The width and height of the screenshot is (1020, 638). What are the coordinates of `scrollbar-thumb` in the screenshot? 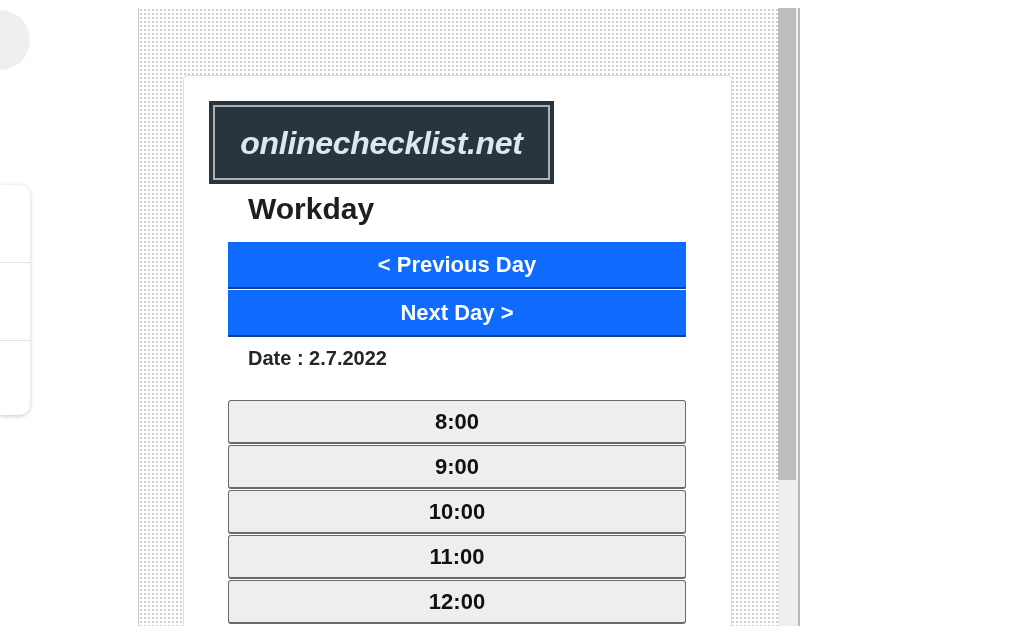 It's located at (787, 244).